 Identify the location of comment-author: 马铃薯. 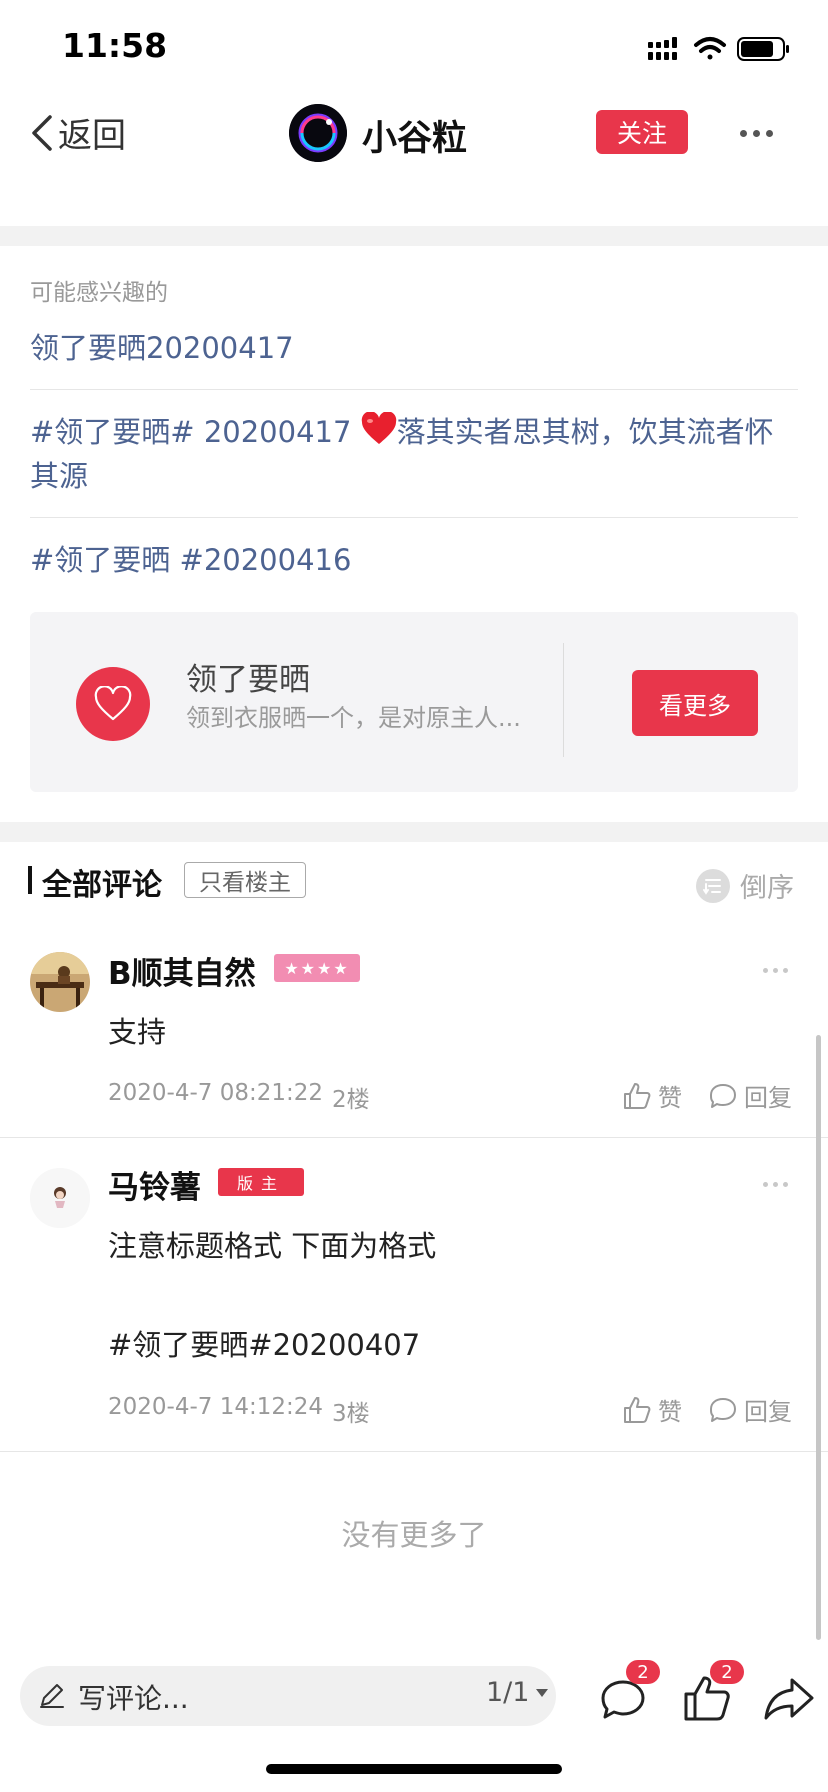
(154, 1184).